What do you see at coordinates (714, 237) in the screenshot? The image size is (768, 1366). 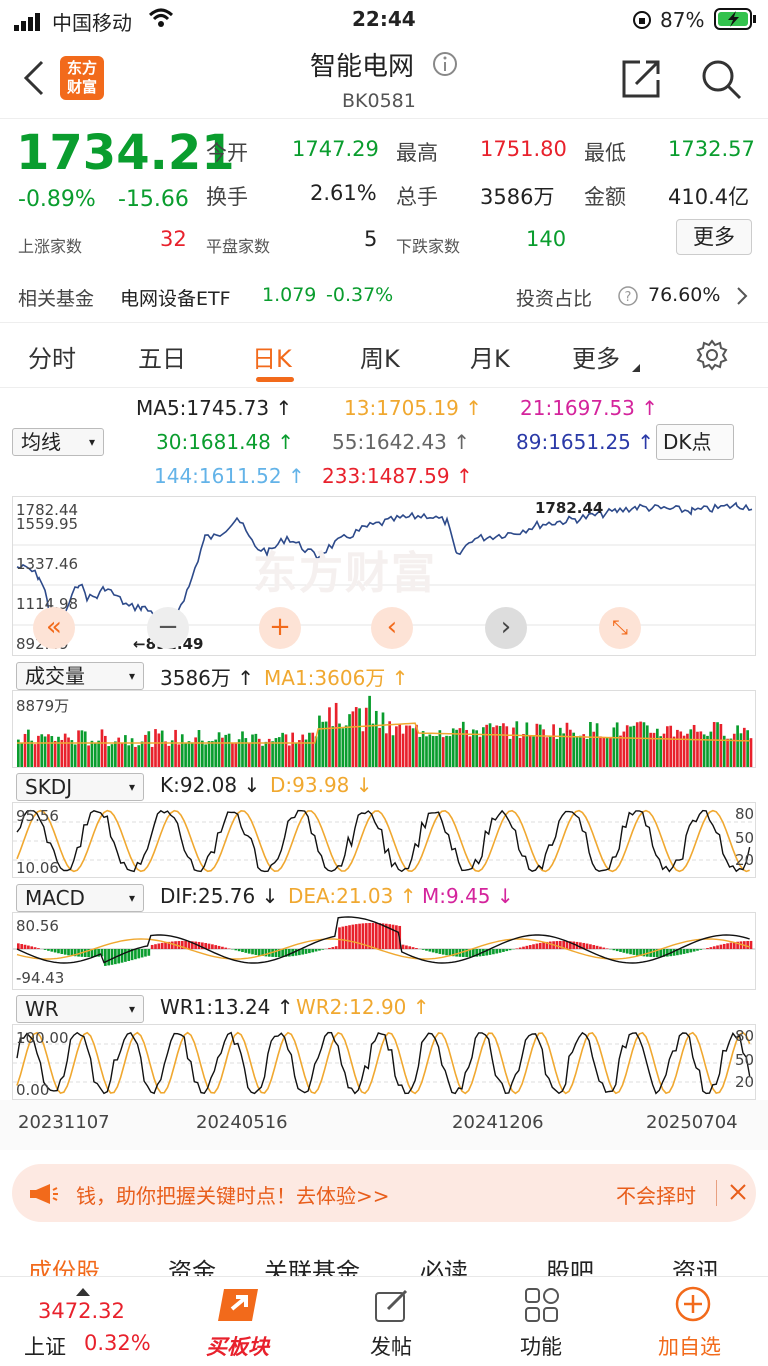 I see `more-quote-button: 更多` at bounding box center [714, 237].